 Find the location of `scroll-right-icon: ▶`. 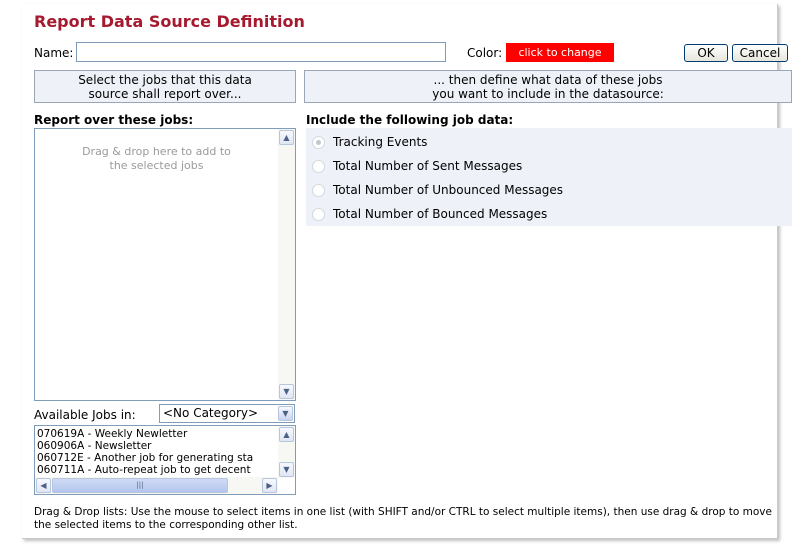

scroll-right-icon: ▶ is located at coordinates (269, 485).